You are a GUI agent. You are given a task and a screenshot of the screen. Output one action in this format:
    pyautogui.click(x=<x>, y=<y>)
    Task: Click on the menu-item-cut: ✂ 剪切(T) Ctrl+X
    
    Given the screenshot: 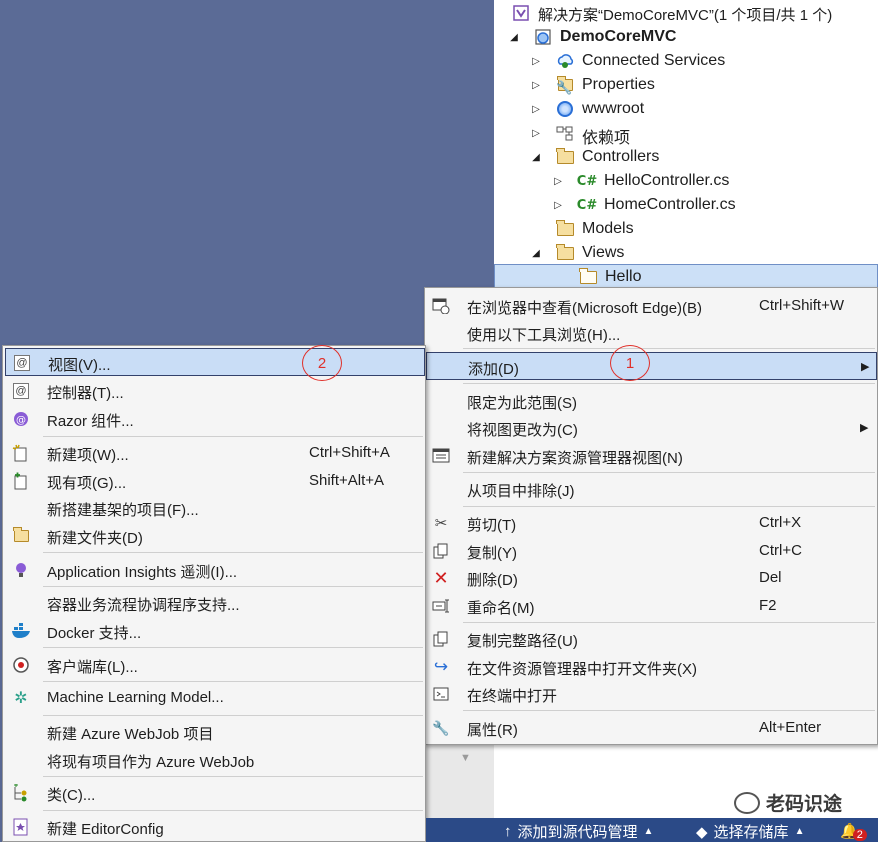 What is the action you would take?
    pyautogui.click(x=651, y=523)
    